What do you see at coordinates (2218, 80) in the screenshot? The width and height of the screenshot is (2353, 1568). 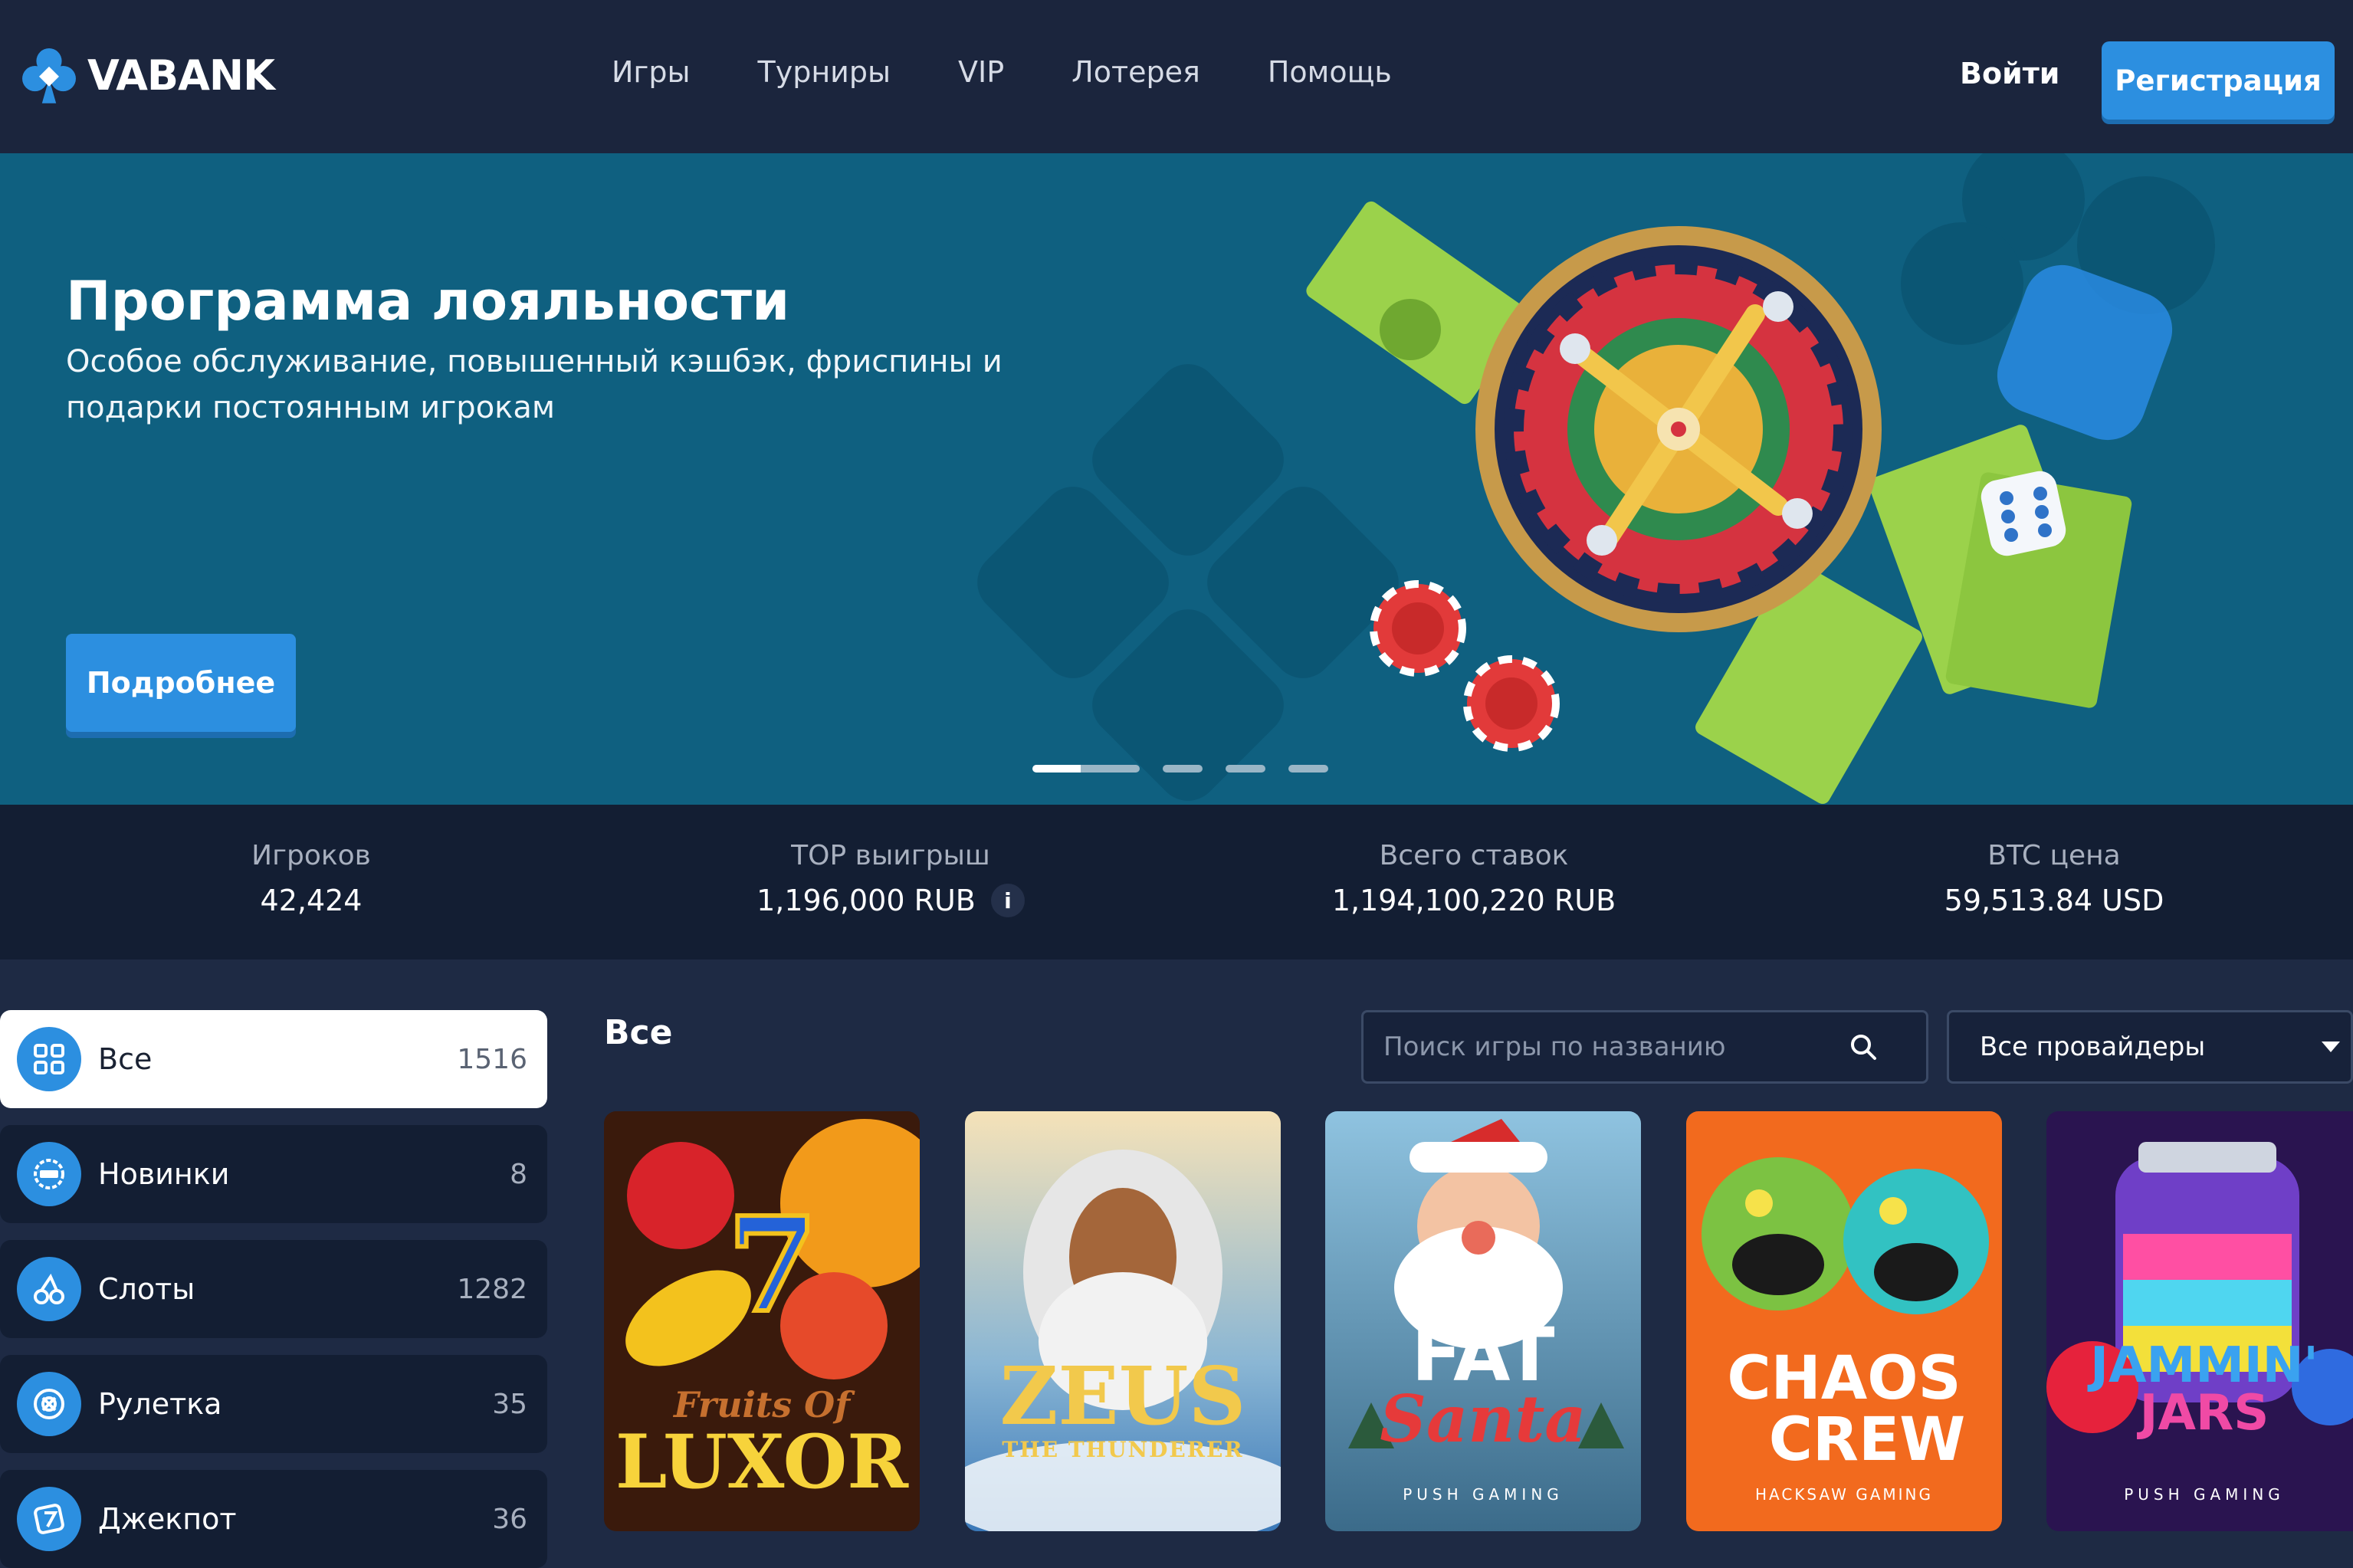 I see `register-button: Регистрация` at bounding box center [2218, 80].